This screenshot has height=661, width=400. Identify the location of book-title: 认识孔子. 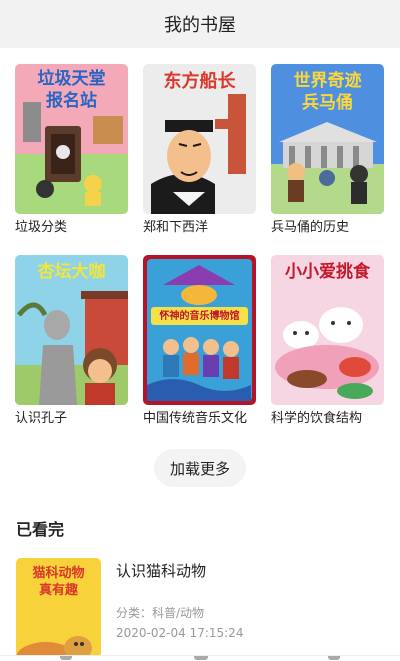
(41, 418).